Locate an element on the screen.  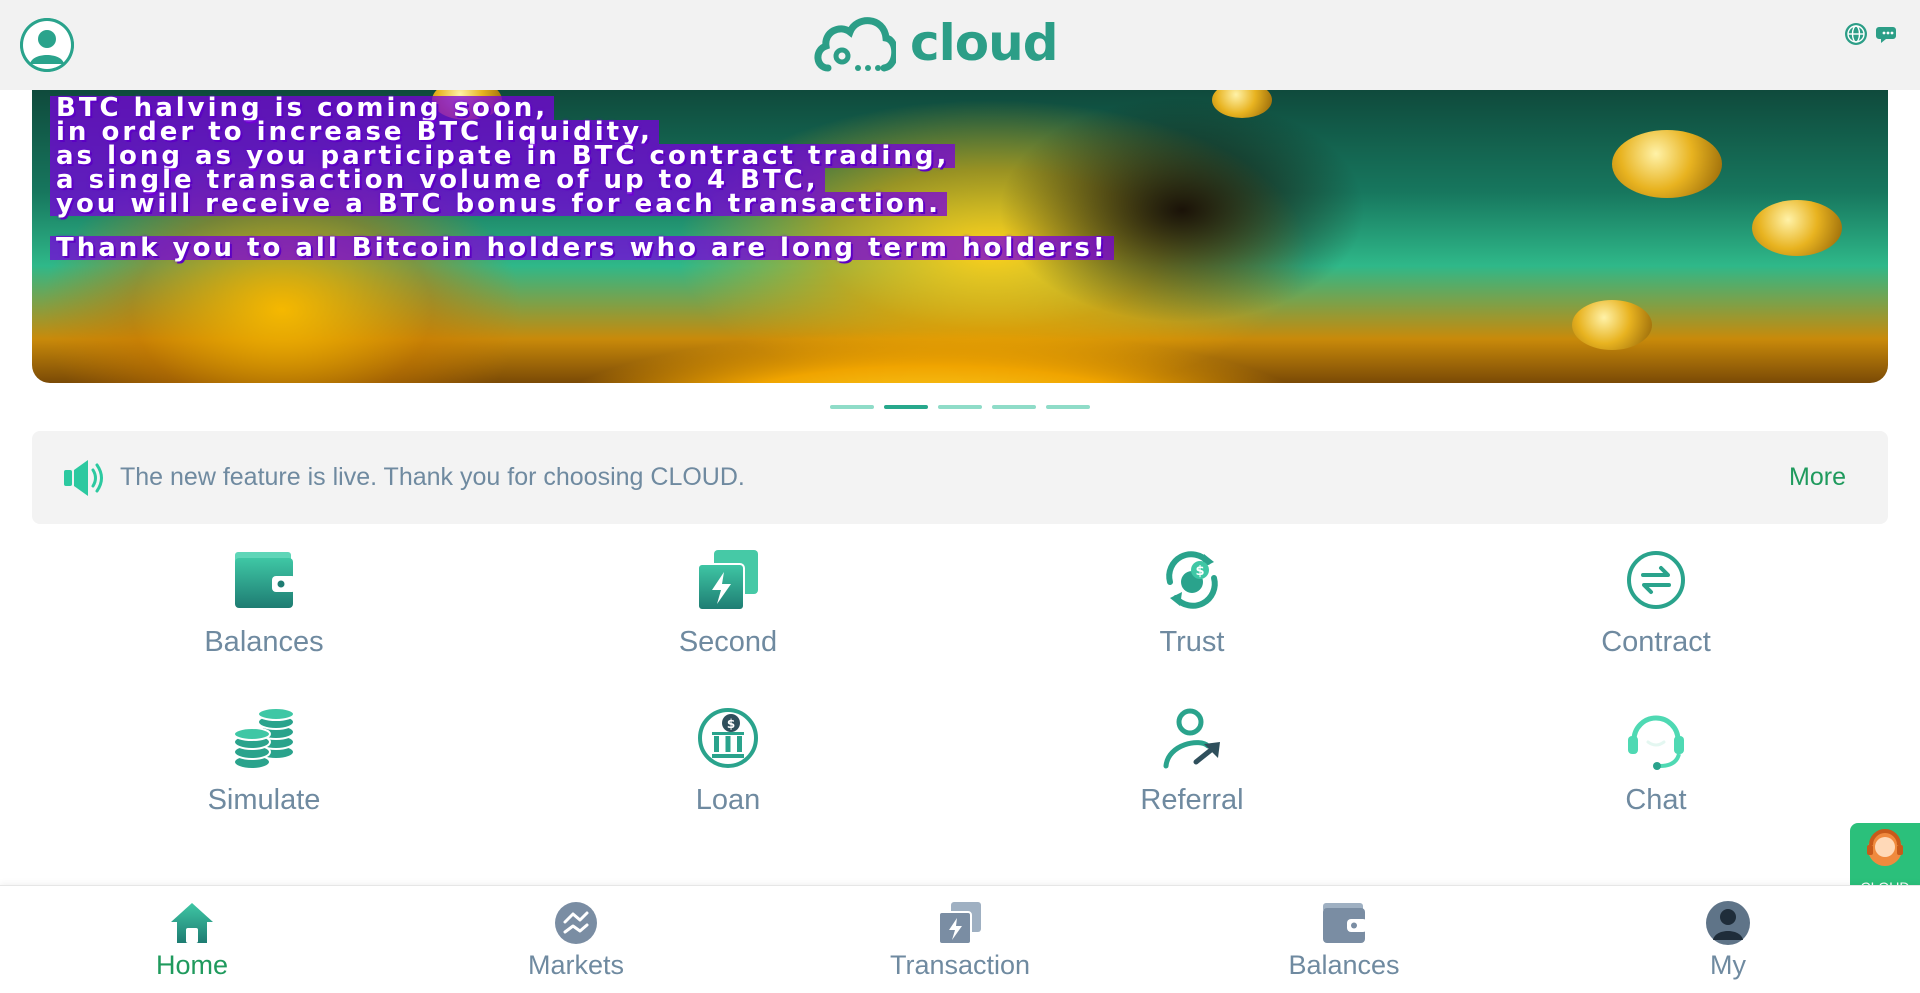
feature-trust: $ Trust is located at coordinates (1192, 603).